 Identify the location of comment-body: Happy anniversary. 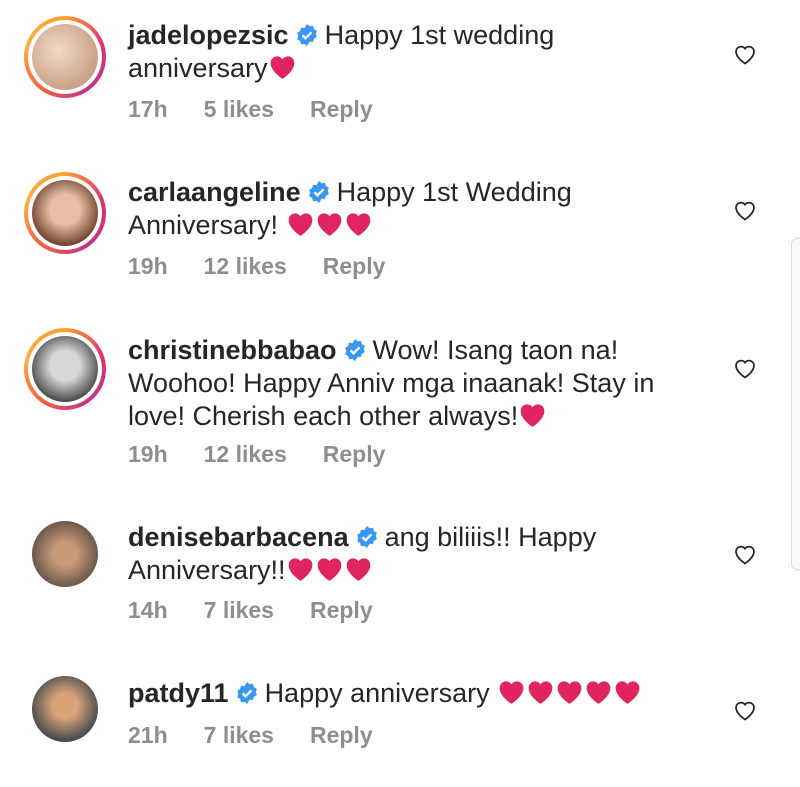
(381, 693).